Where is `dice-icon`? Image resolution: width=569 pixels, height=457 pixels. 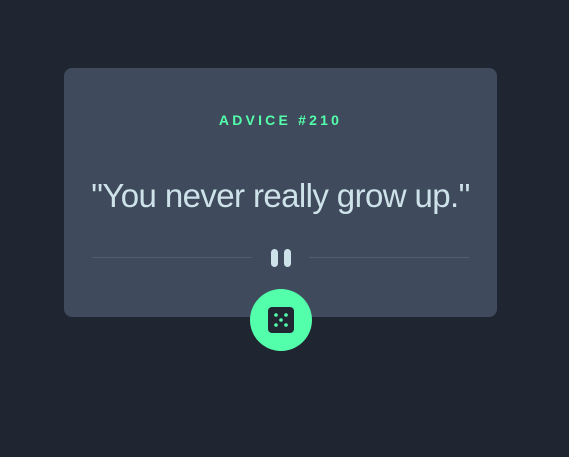 dice-icon is located at coordinates (281, 320).